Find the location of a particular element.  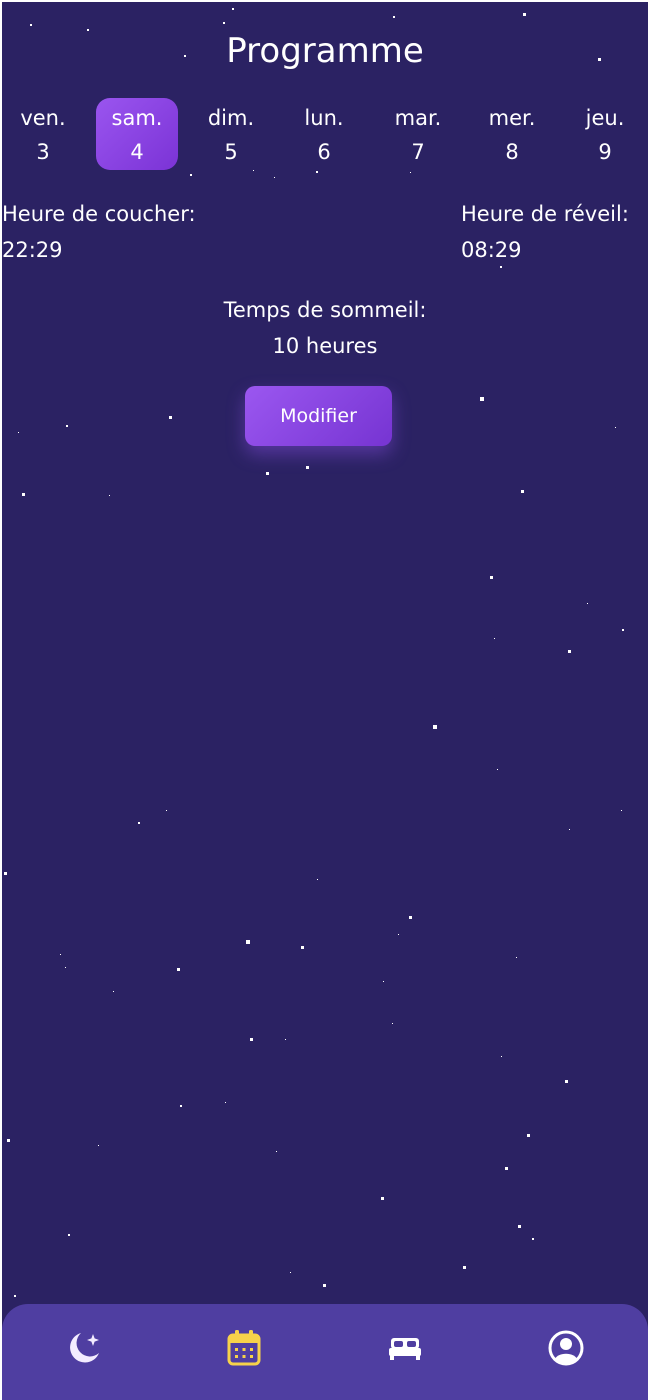

nav-profile is located at coordinates (566, 1348).